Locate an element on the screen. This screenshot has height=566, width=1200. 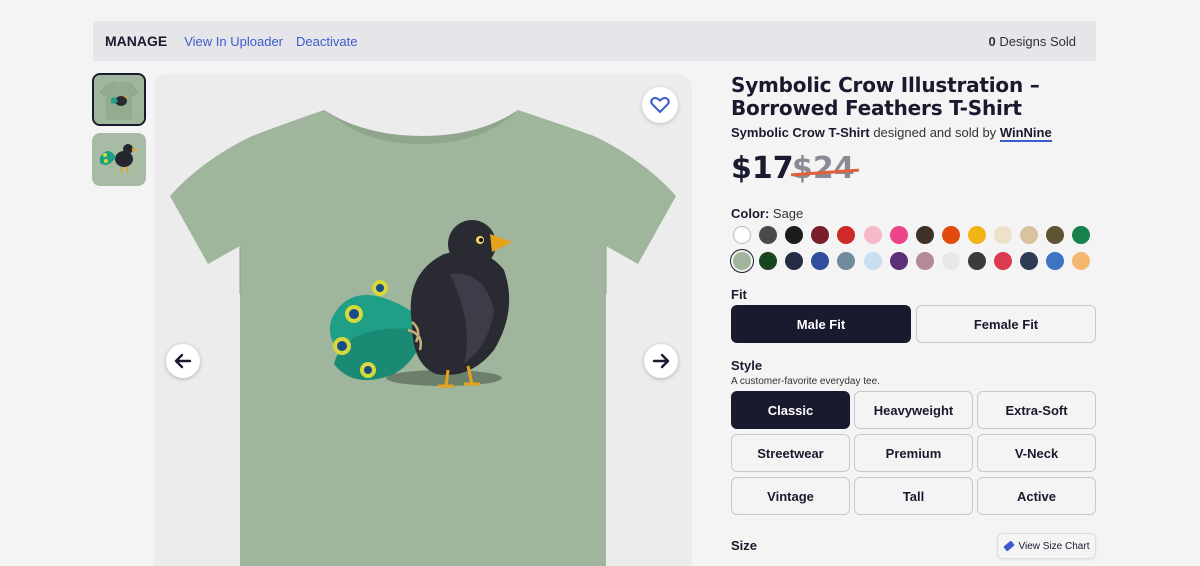
fit-option-male: Male Fit is located at coordinates (821, 324).